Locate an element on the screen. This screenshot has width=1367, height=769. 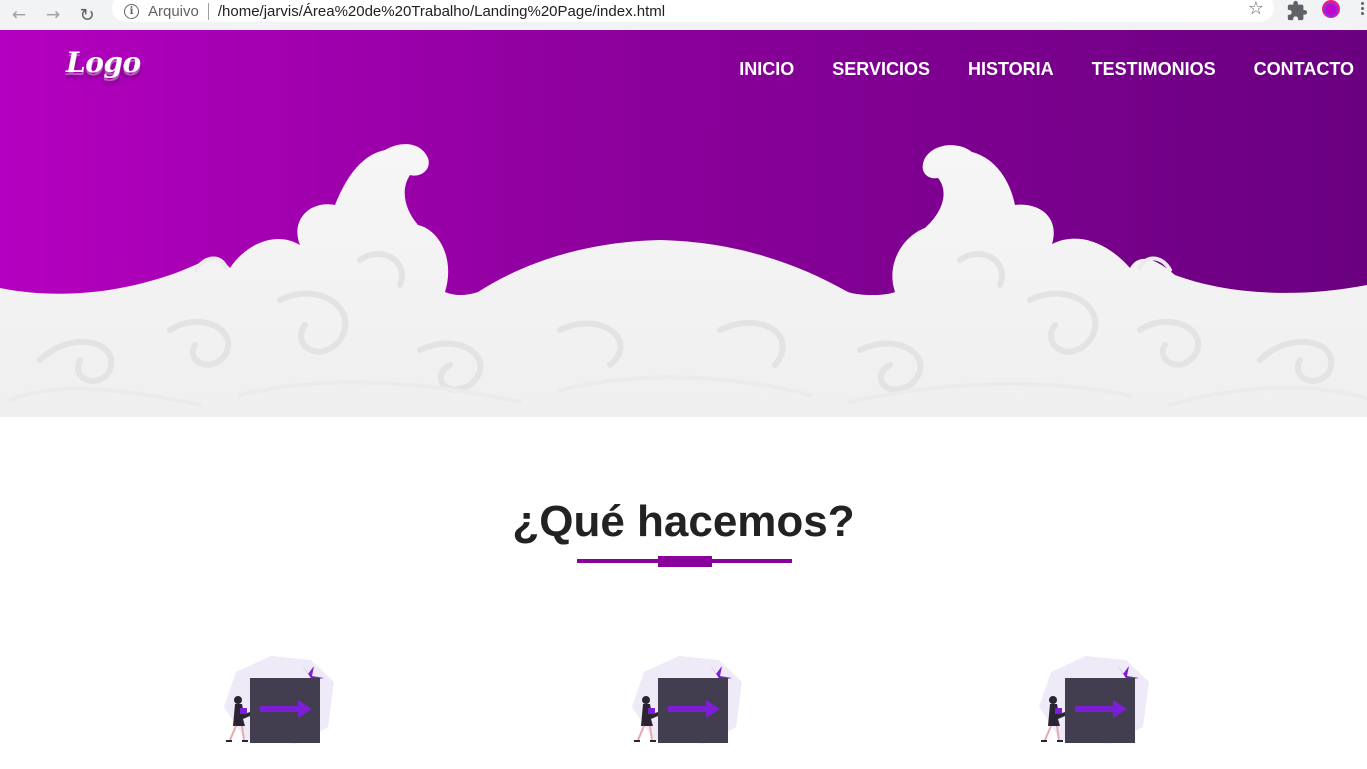
nav-item-testimonios: TESTIMONIOS is located at coordinates (1154, 69).